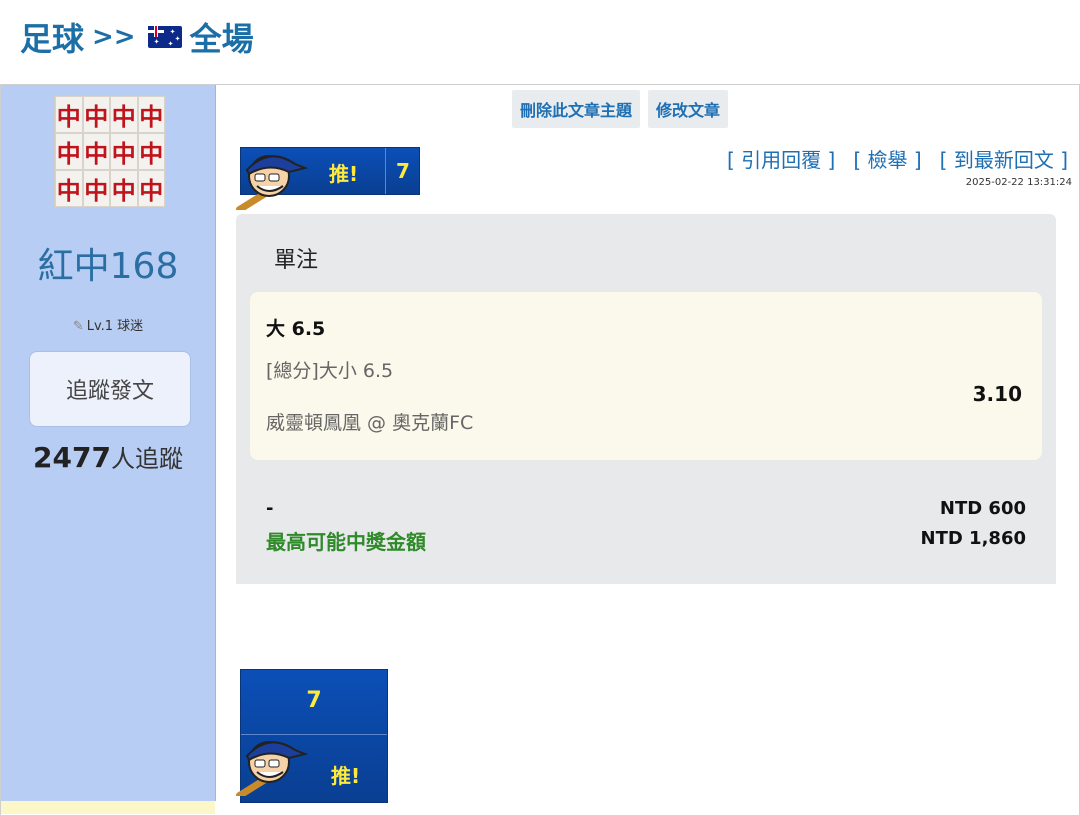 The height and width of the screenshot is (815, 1080). Describe the element at coordinates (370, 423) in the screenshot. I see `bet-match: 威靈頓鳳凰 @ 奧克蘭FC` at that location.